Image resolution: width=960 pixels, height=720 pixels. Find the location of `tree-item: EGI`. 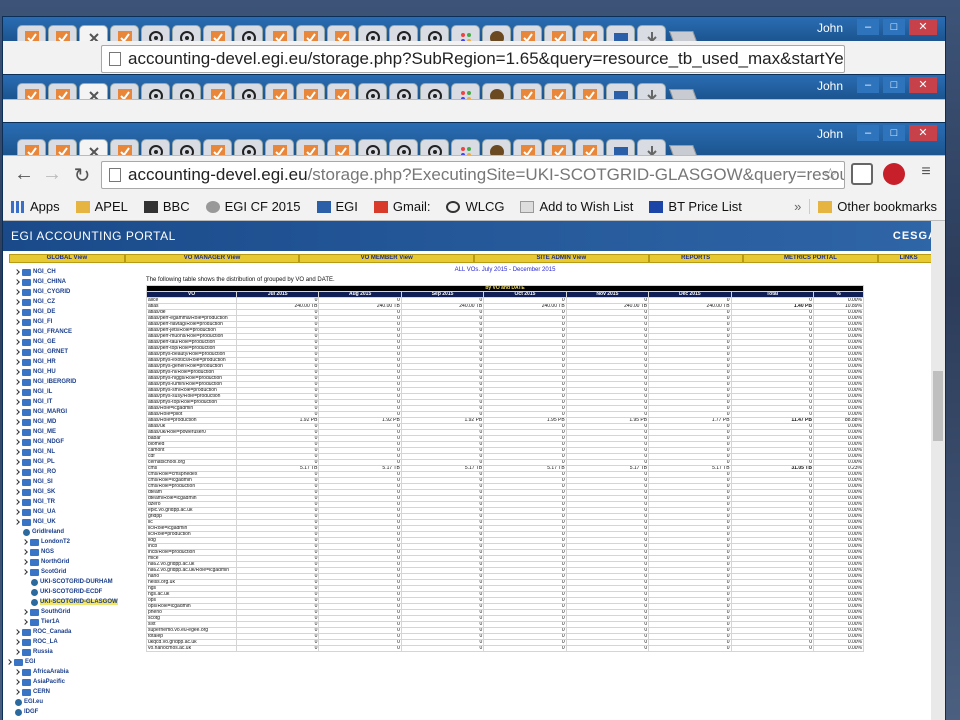

tree-item: EGI is located at coordinates (73, 662).